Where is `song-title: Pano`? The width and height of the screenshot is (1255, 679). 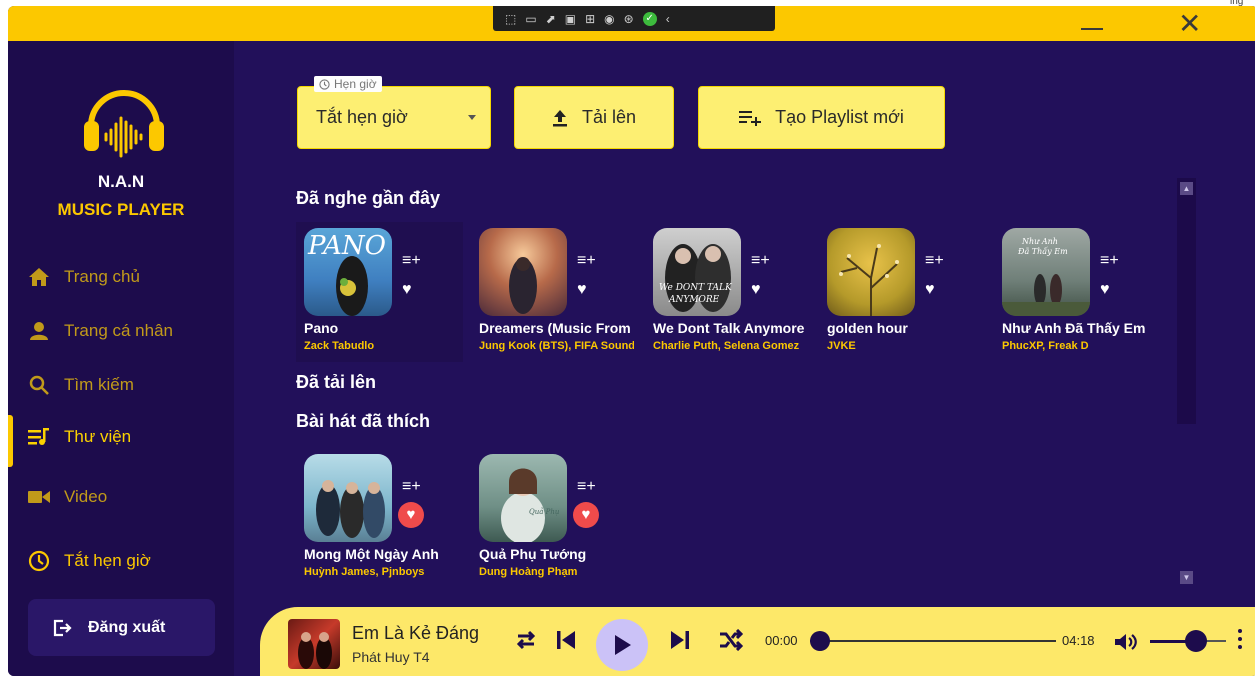 song-title: Pano is located at coordinates (321, 328).